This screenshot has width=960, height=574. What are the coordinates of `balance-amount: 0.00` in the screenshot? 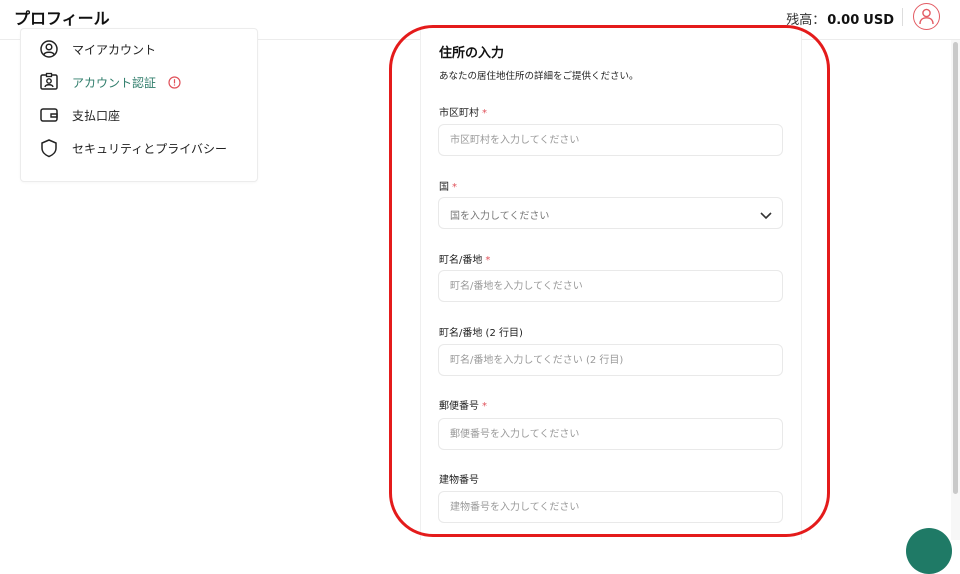 It's located at (843, 20).